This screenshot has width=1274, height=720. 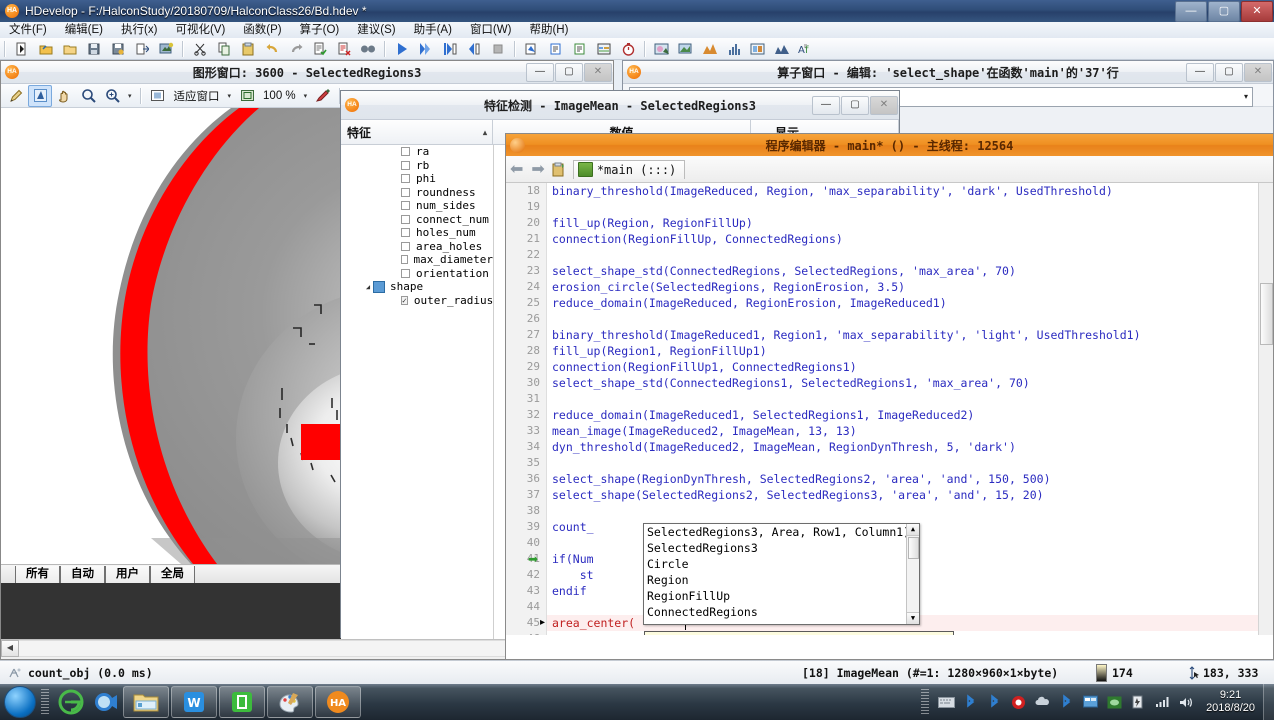 I want to click on fit-window-label: 适应窗口, so click(x=197, y=96).